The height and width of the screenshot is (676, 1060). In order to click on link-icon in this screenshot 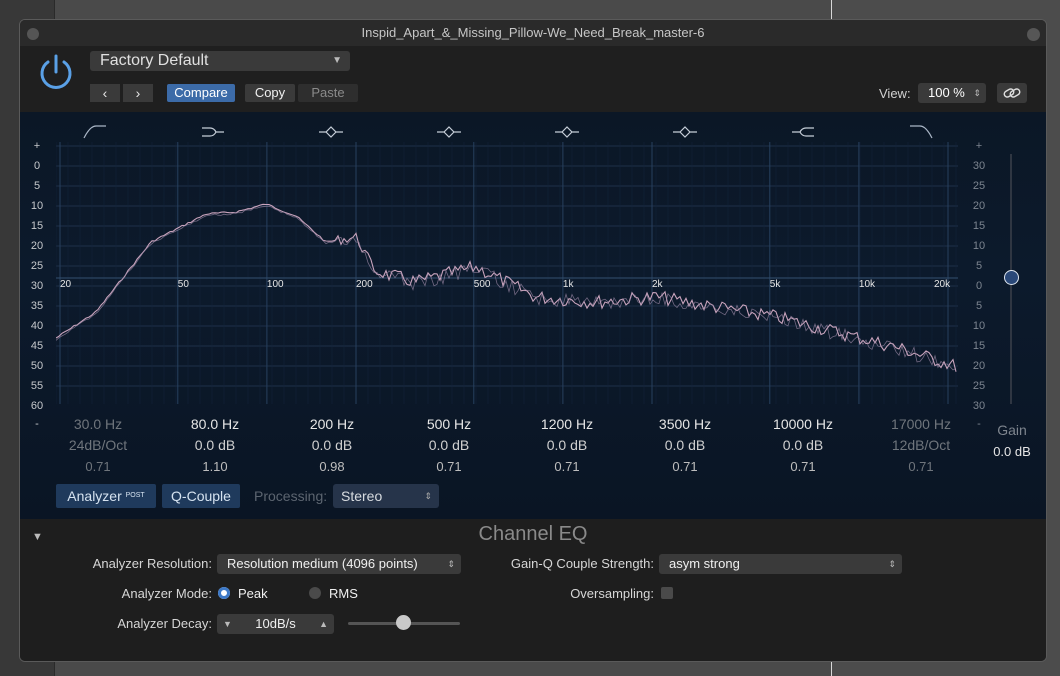, I will do `click(1012, 93)`.